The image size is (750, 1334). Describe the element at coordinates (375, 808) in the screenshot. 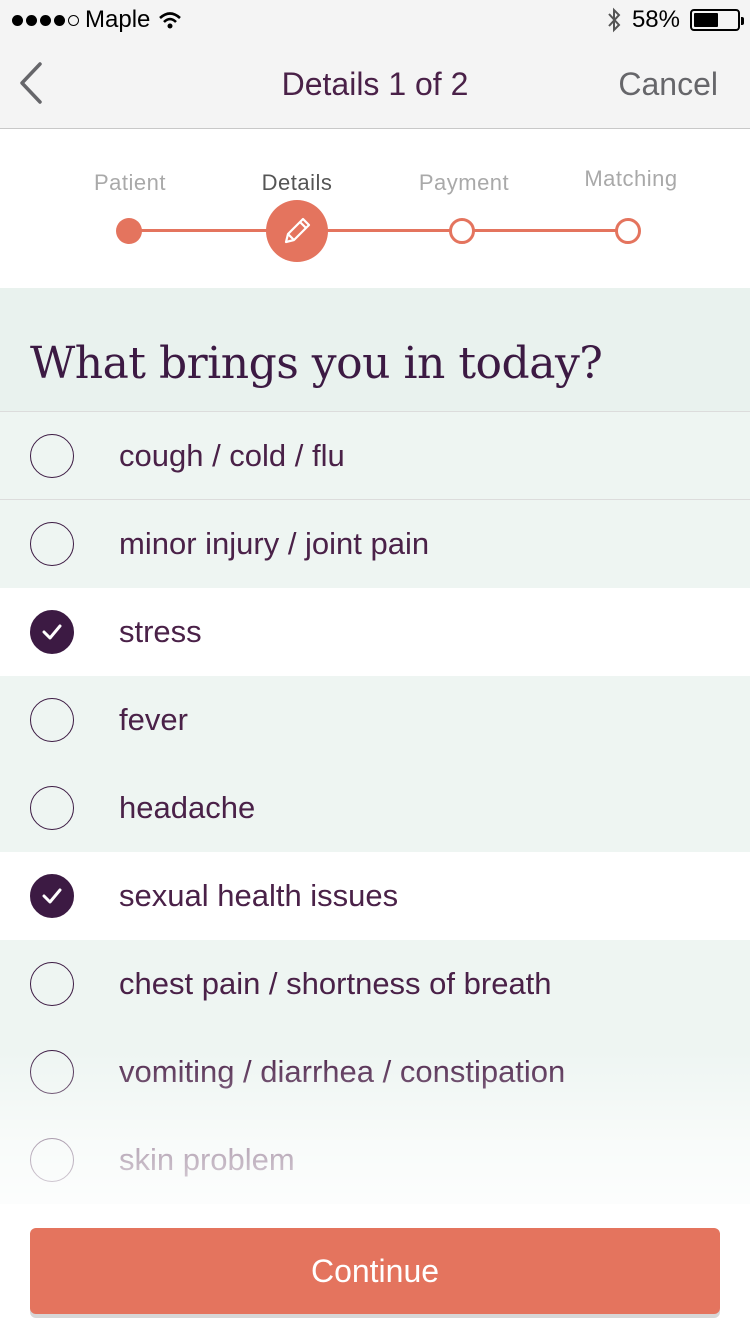

I see `option-row: headache` at that location.